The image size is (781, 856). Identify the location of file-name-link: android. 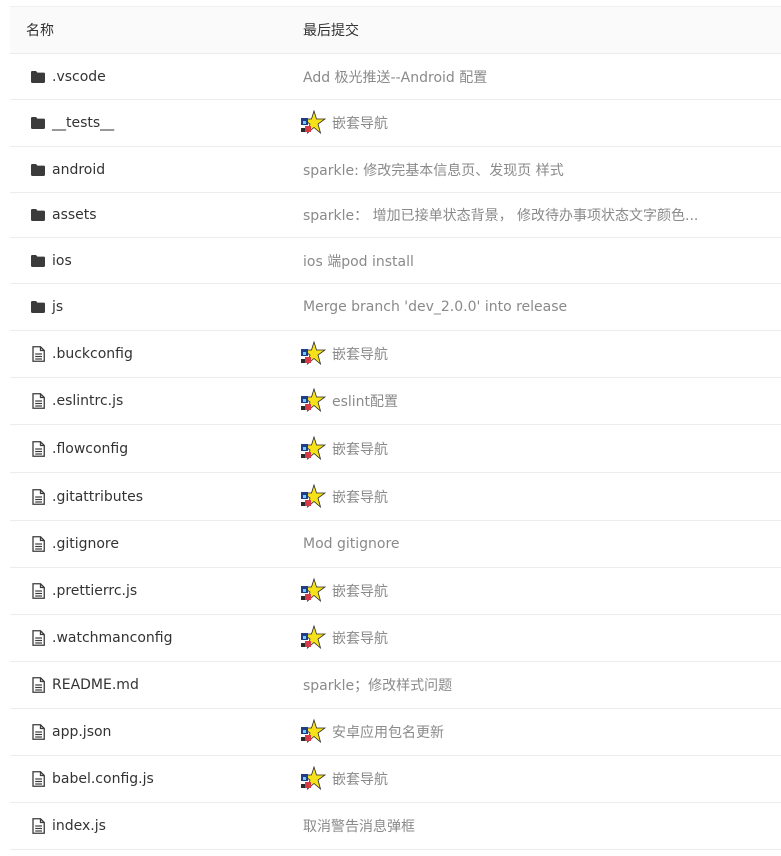
(78, 170).